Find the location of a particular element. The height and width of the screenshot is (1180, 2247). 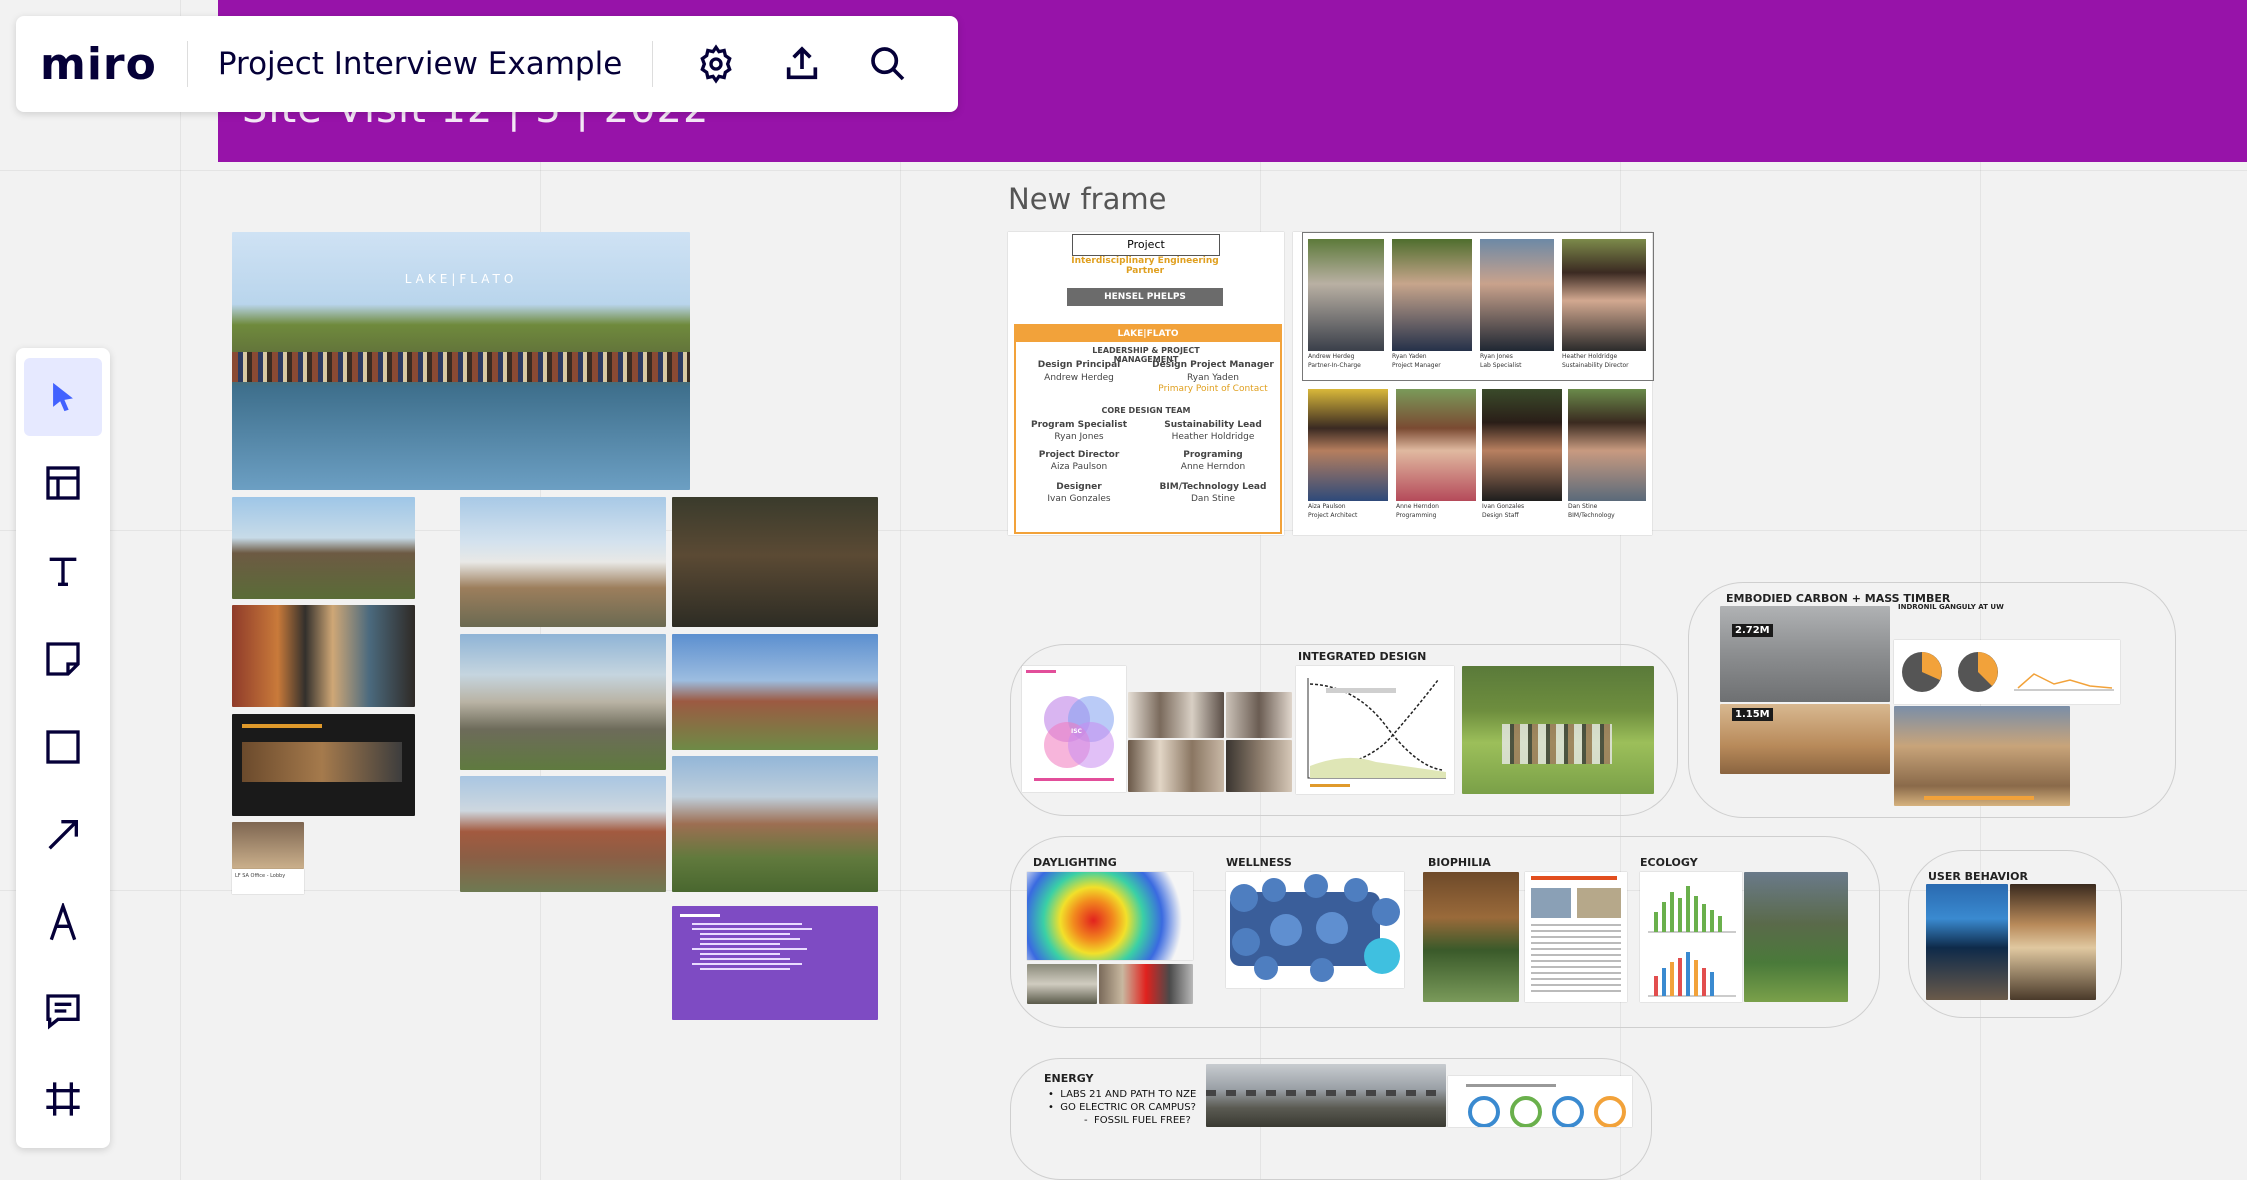

carbon-value-a: 2.72M is located at coordinates (1752, 630).